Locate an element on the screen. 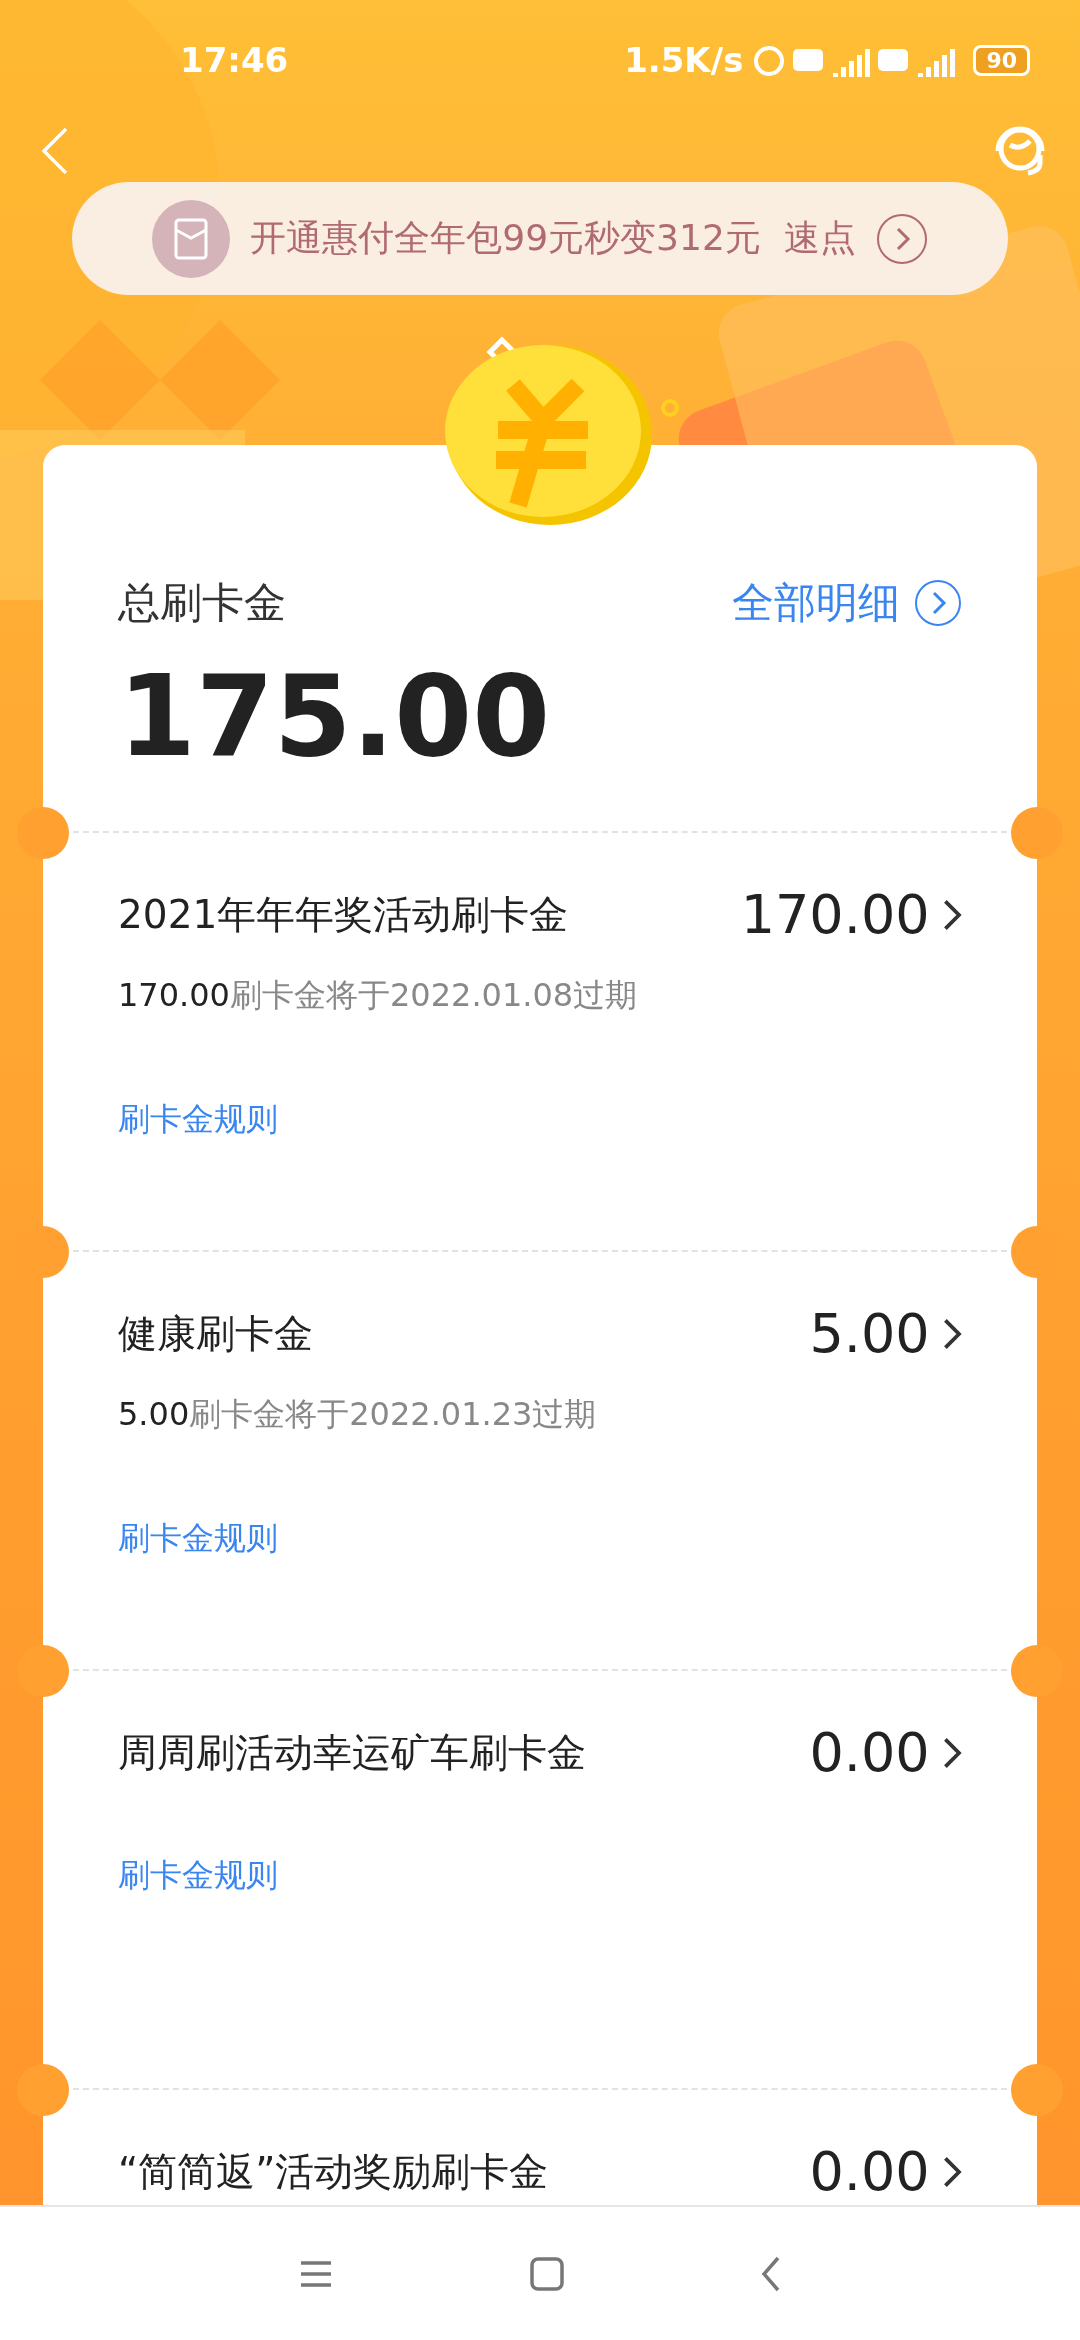 This screenshot has height=2340, width=1080. total-amount: 175.00 is located at coordinates (335, 716).